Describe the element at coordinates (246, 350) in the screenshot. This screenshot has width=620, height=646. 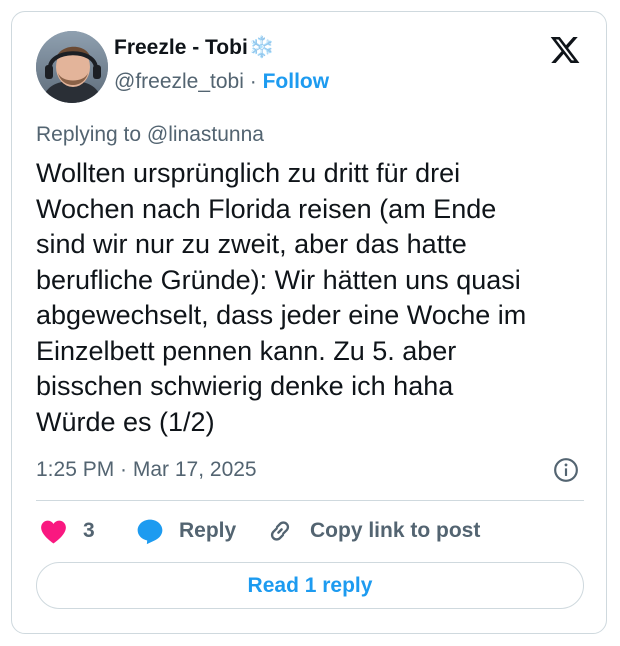
I see `tweet-line: Einzelbett pennen kann. Zu 5. aber` at that location.